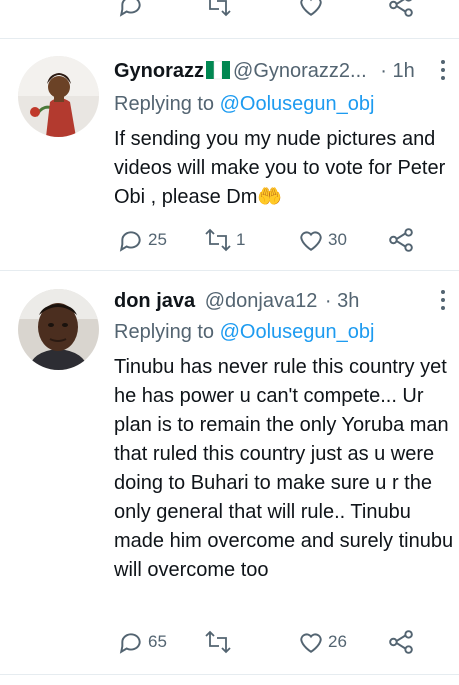 This screenshot has height=685, width=459. I want to click on reply-button: 25, so click(142, 240).